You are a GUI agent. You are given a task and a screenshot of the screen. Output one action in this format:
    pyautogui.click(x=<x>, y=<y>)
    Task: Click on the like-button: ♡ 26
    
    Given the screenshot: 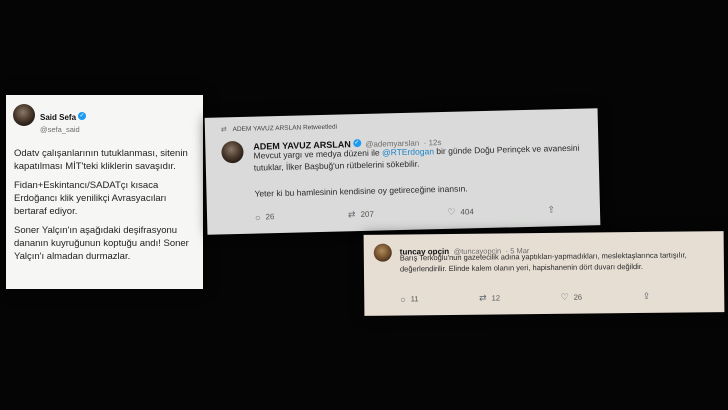 What is the action you would take?
    pyautogui.click(x=572, y=297)
    